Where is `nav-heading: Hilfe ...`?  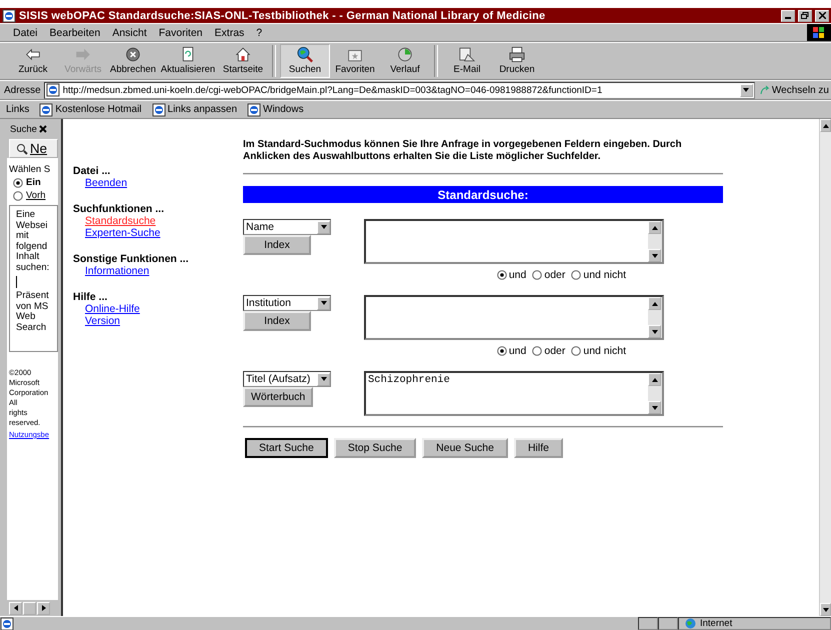 nav-heading: Hilfe ... is located at coordinates (90, 297).